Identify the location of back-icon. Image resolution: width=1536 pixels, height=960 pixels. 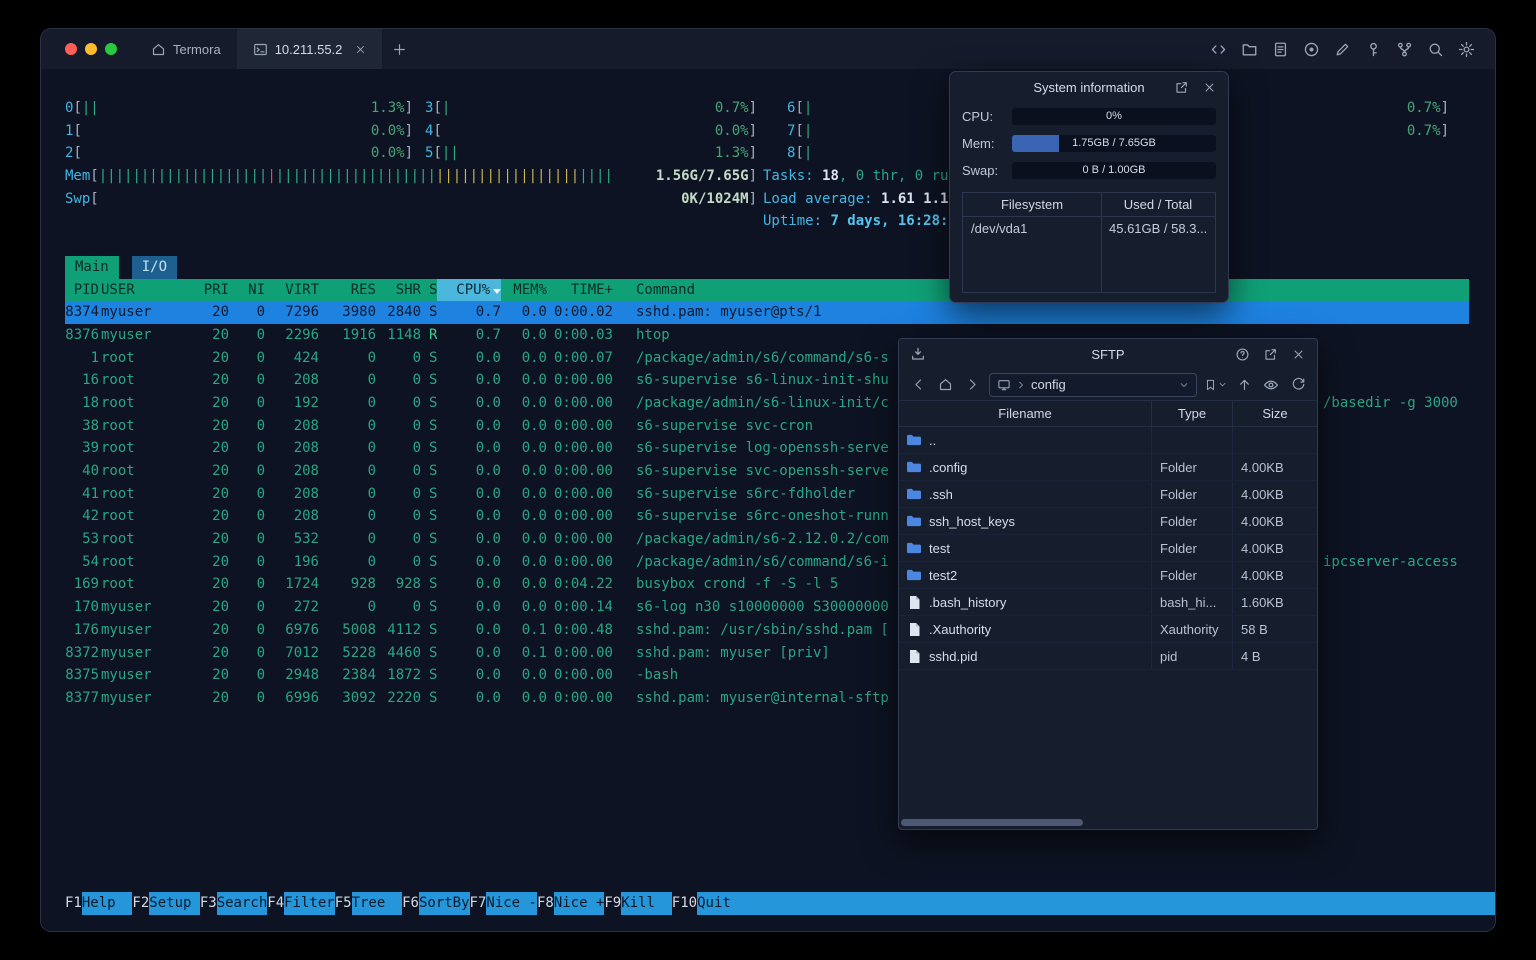
(918, 385).